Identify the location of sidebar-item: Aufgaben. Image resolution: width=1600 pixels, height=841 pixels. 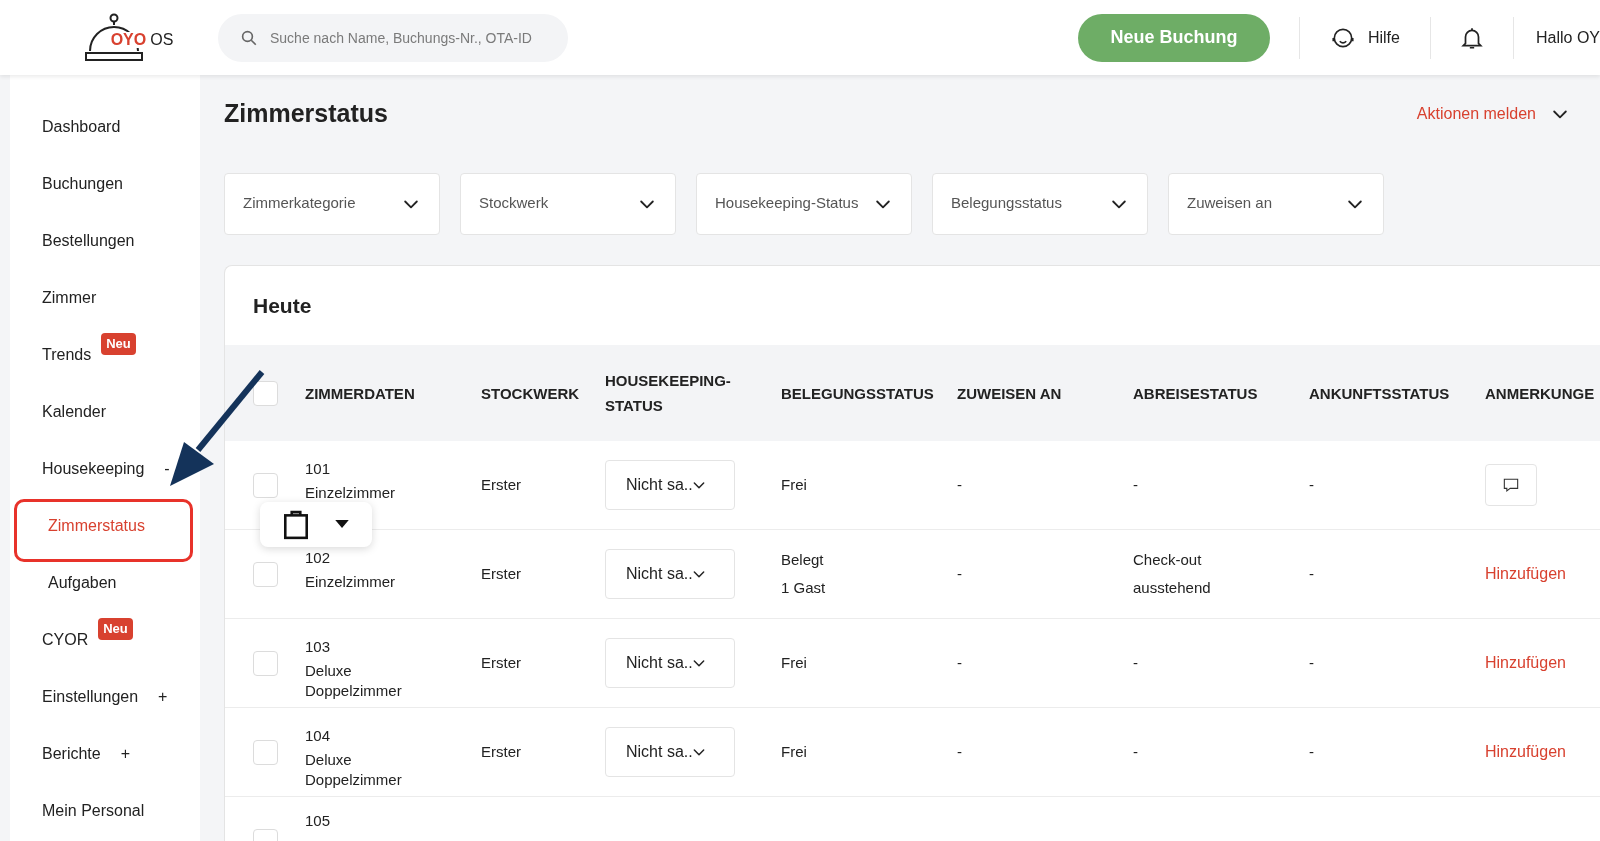
(82, 583).